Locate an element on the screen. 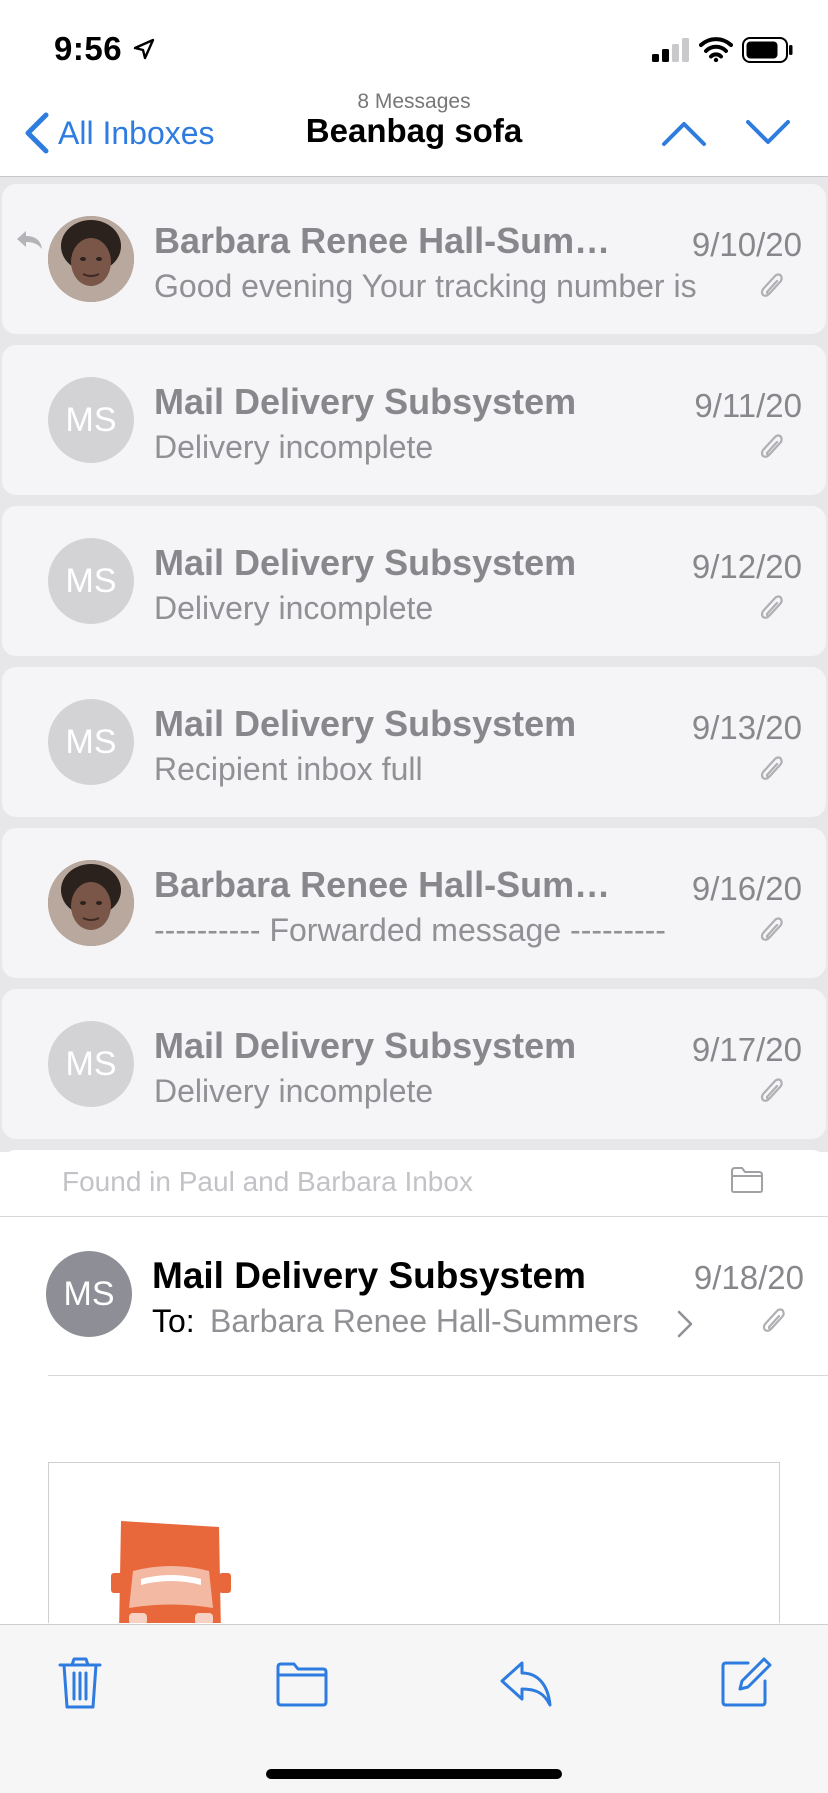  message-date: 9/16/20 is located at coordinates (746, 888).